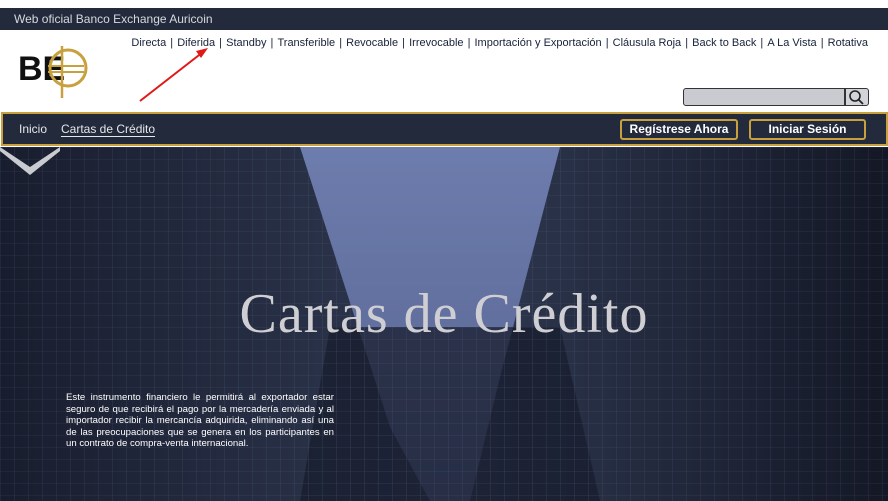  Describe the element at coordinates (246, 43) in the screenshot. I see `link-standby: Standby` at that location.